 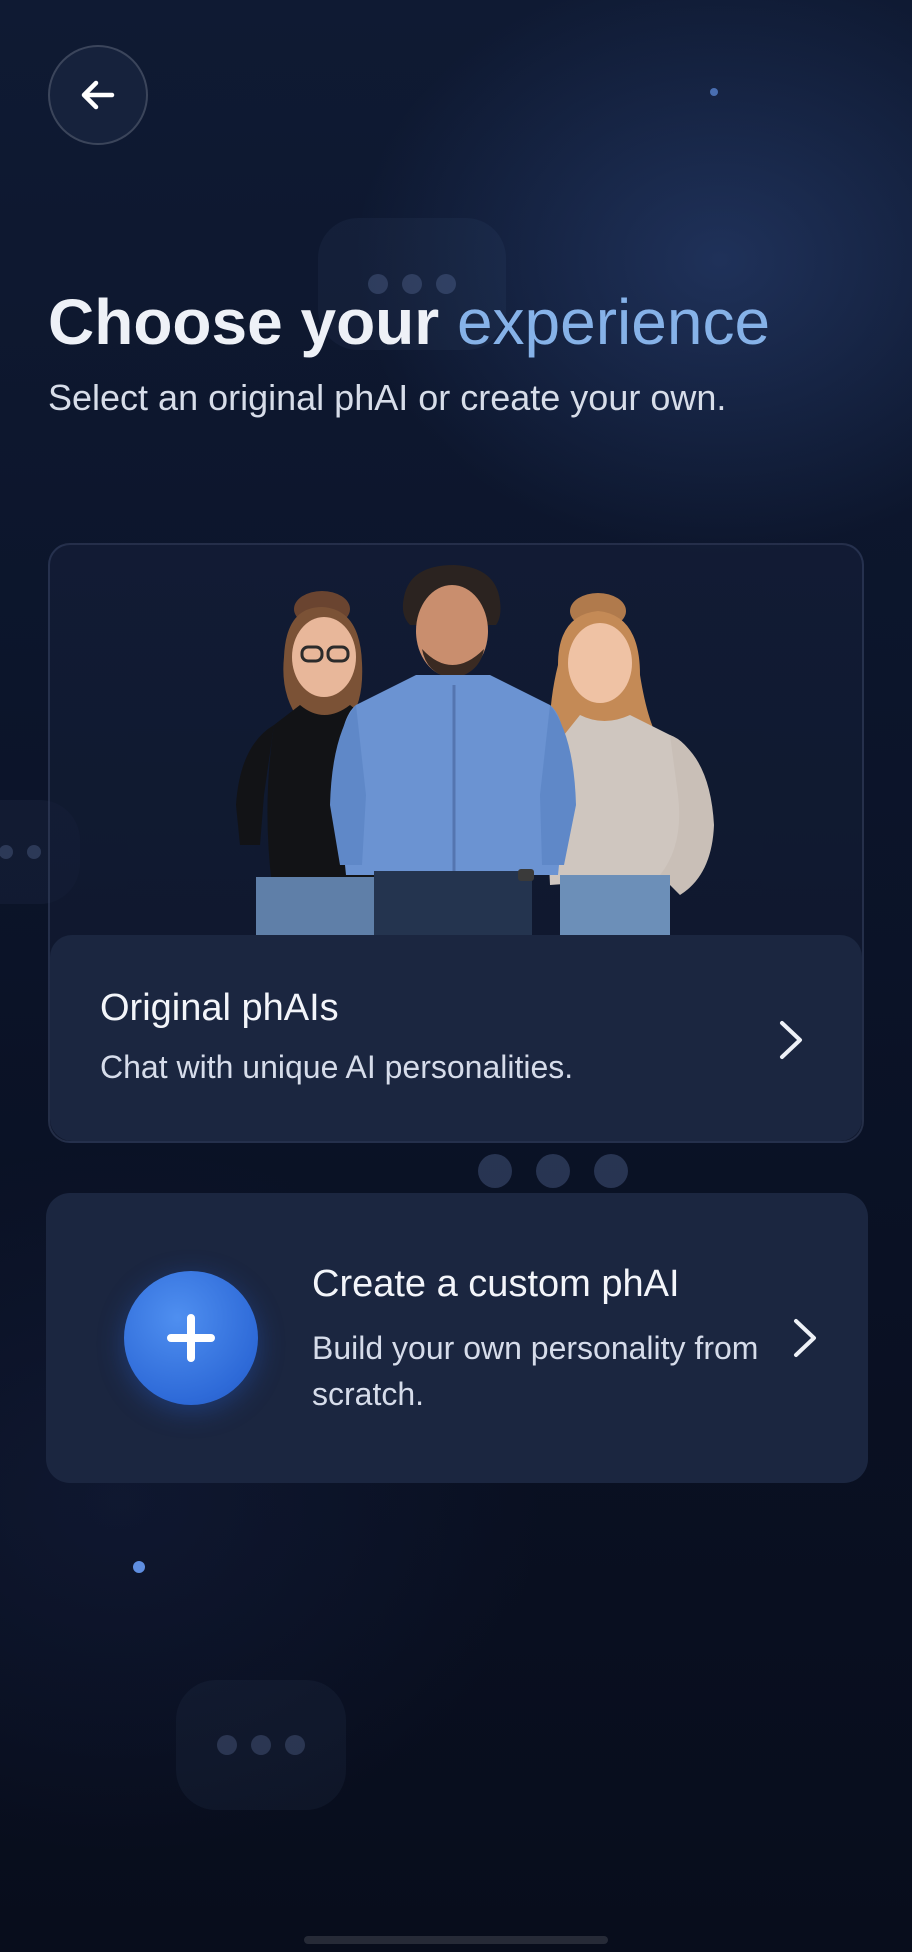 I want to click on title-accent: experience, so click(x=613, y=322).